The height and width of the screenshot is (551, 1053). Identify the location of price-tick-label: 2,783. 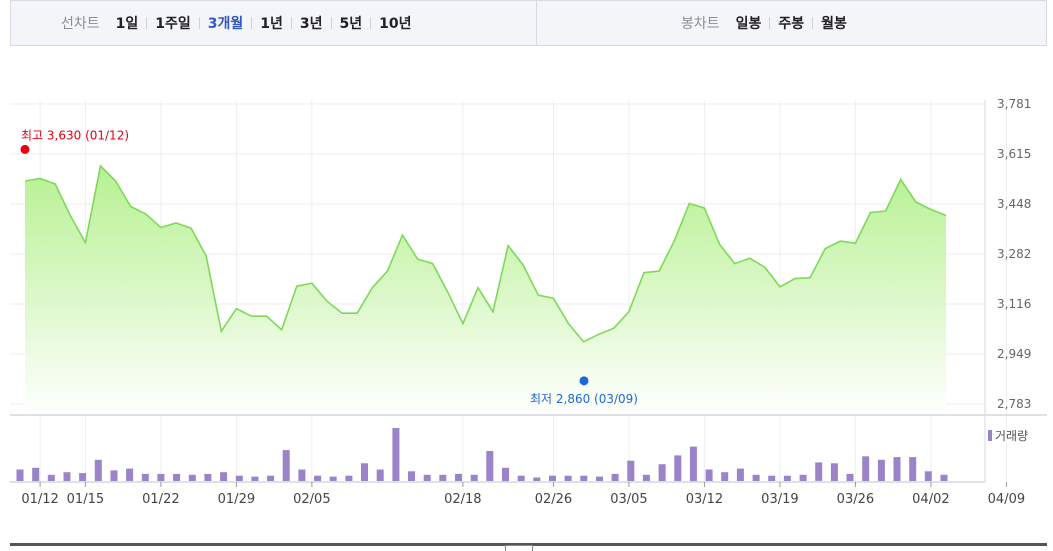
(1014, 404).